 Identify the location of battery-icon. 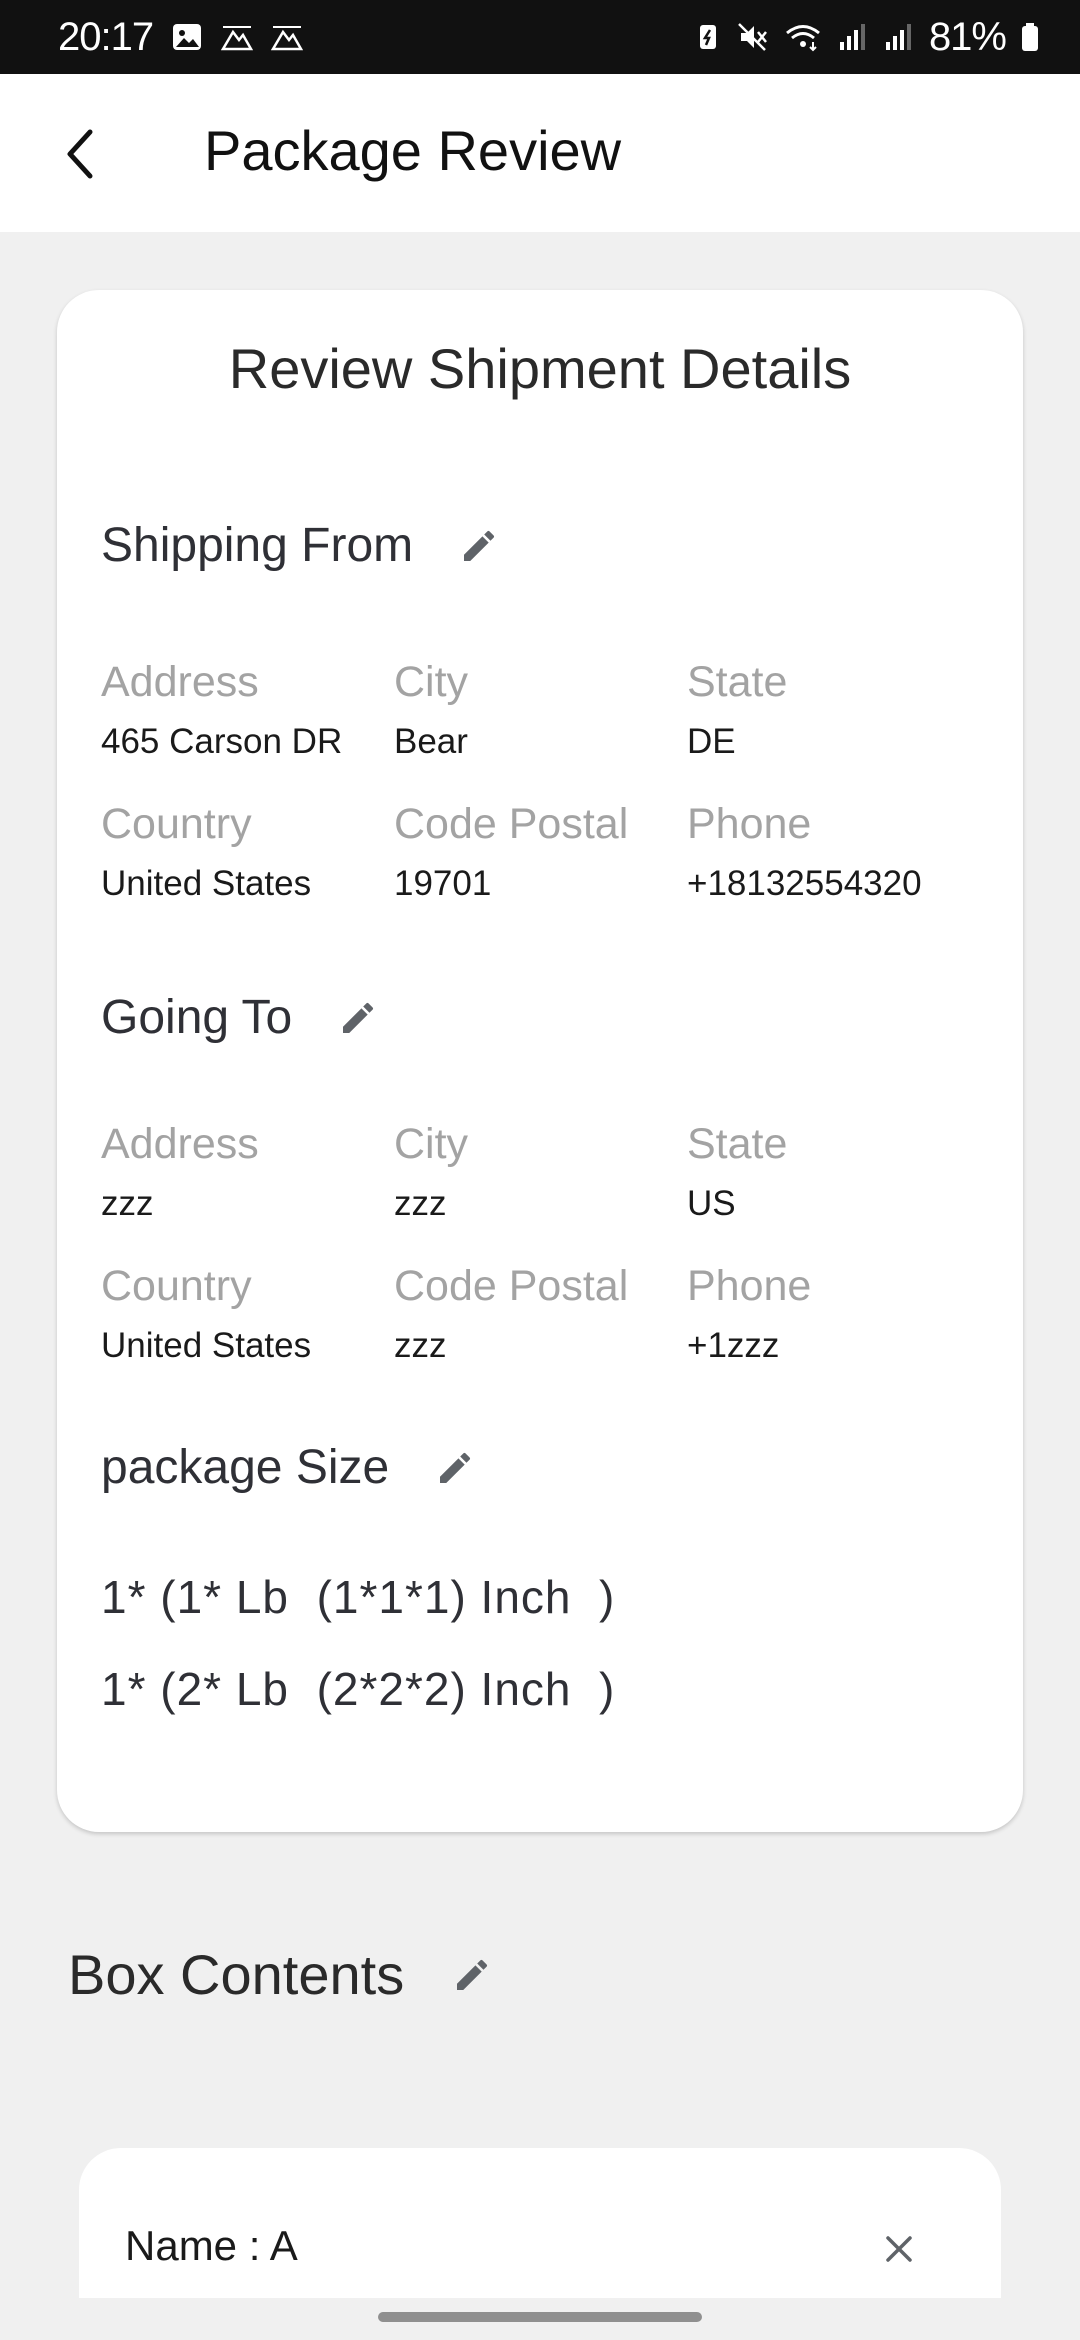
(1030, 37).